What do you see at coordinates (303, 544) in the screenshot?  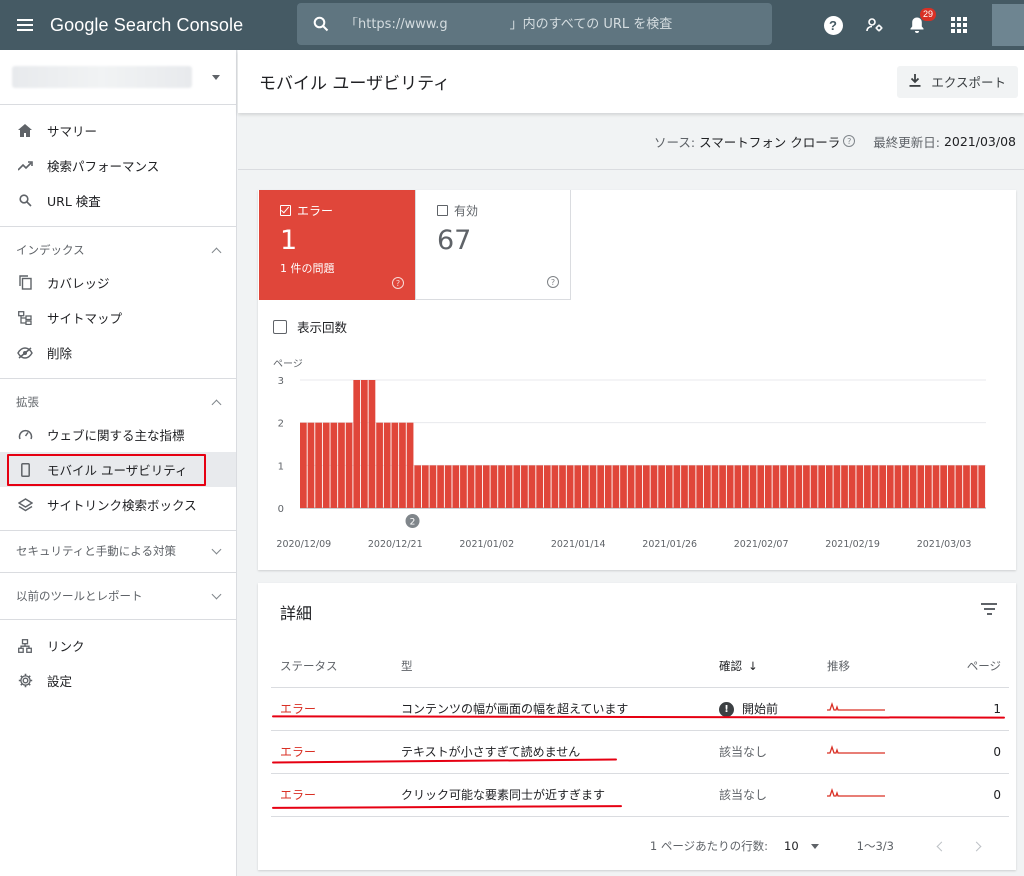 I see `x-tick-label: 2020/12/09` at bounding box center [303, 544].